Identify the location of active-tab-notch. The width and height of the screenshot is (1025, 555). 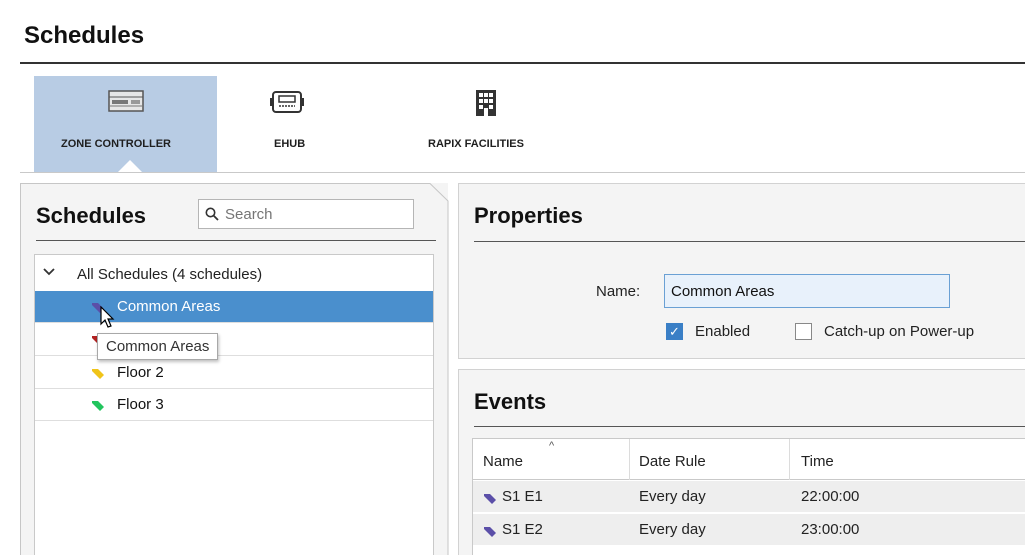
(130, 166).